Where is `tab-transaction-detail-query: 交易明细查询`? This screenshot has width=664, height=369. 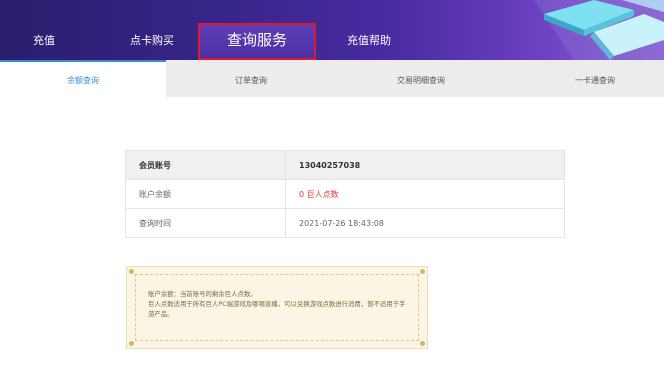 tab-transaction-detail-query: 交易明细查询 is located at coordinates (421, 78).